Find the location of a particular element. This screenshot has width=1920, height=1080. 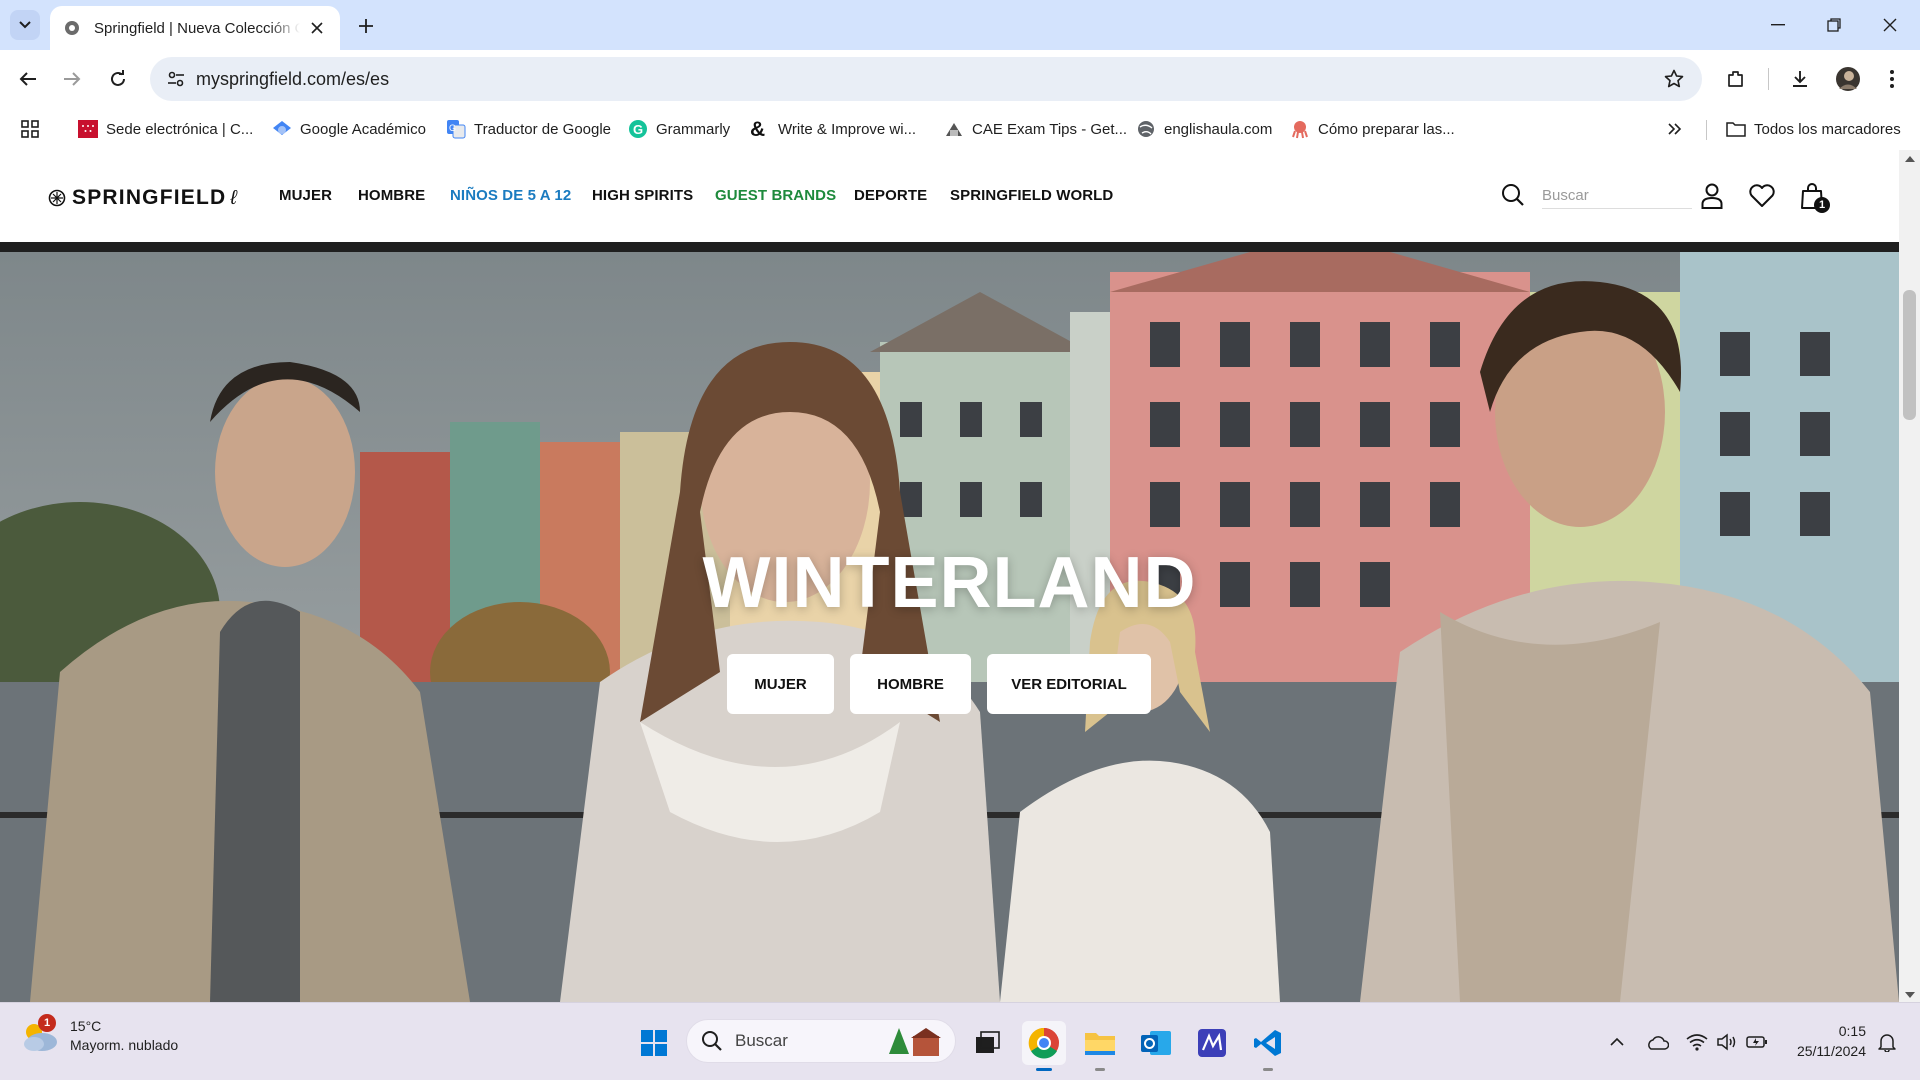

translate-icon: G is located at coordinates (456, 129).